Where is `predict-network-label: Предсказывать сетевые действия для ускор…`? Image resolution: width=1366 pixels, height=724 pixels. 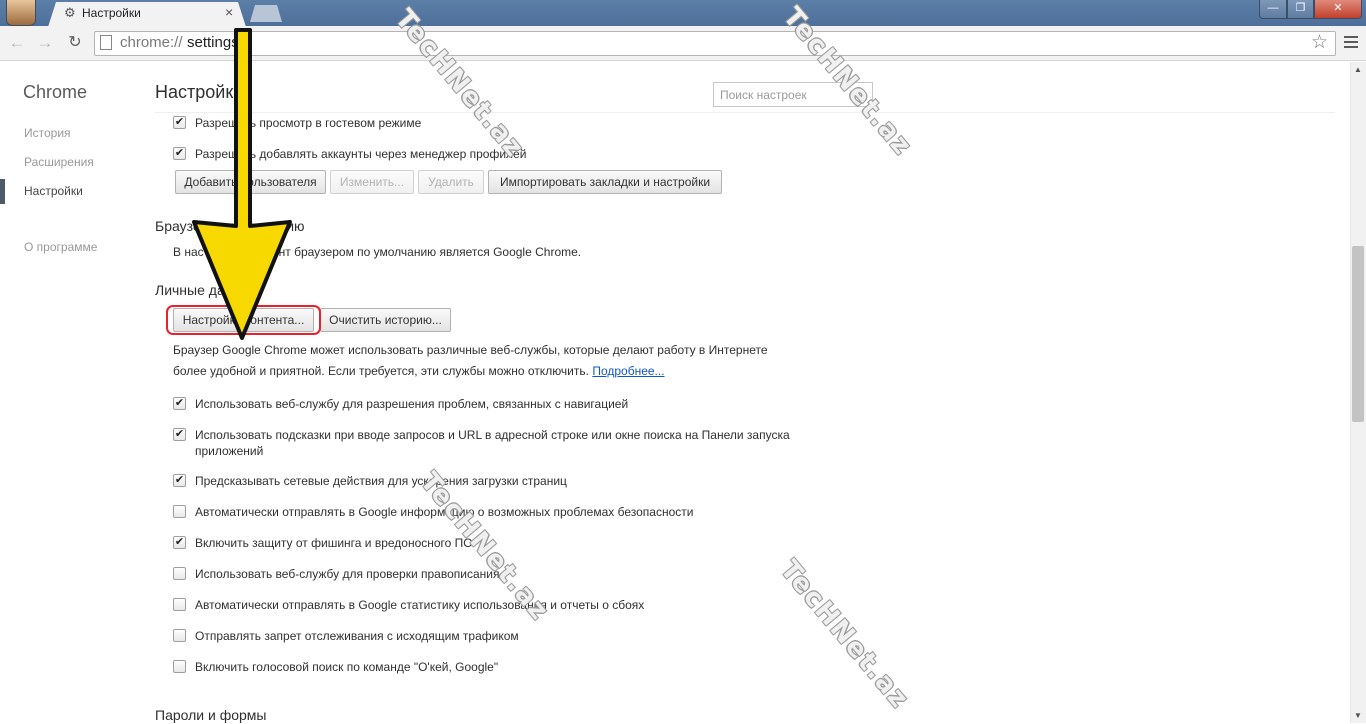 predict-network-label: Предсказывать сетевые действия для ускор… is located at coordinates (381, 481).